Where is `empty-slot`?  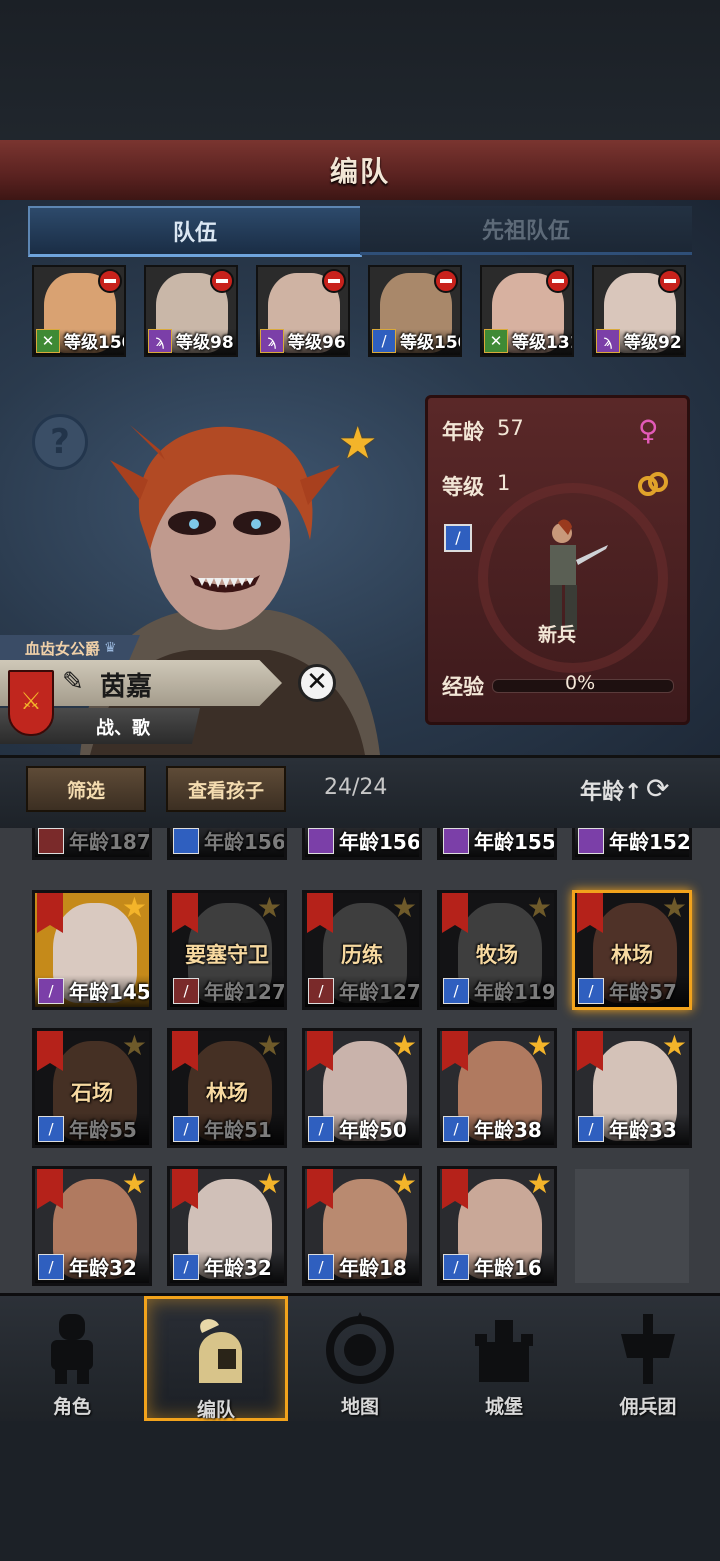 empty-slot is located at coordinates (632, 1226).